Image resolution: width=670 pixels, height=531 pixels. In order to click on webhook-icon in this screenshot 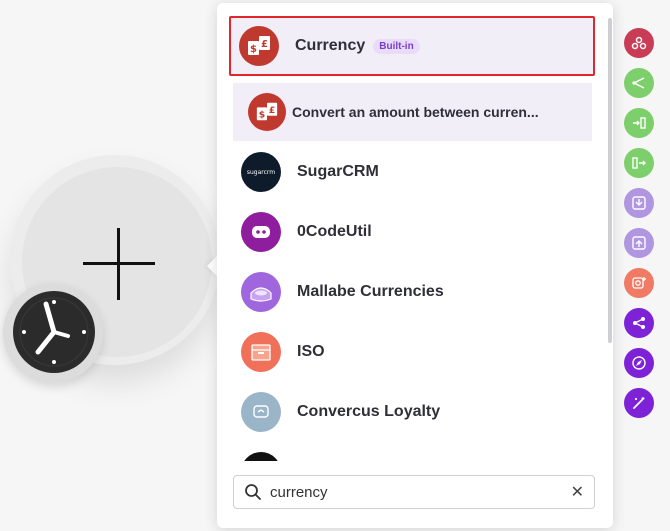, I will do `click(639, 43)`.